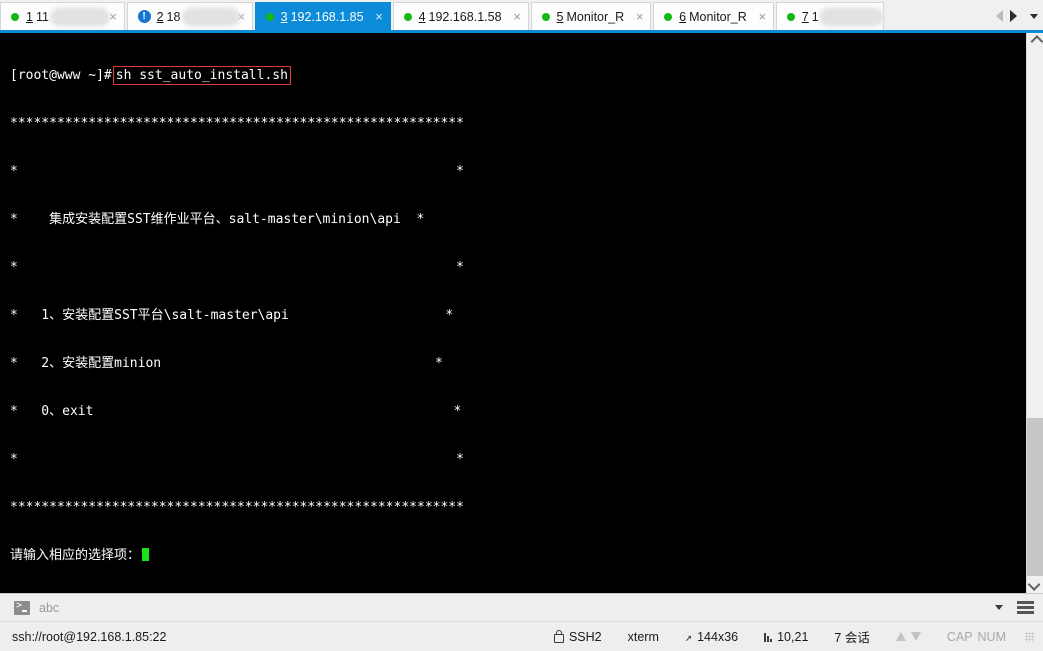 The width and height of the screenshot is (1043, 651). Describe the element at coordinates (226, 363) in the screenshot. I see `menu-option-2: * 2、安装配置minion *` at that location.